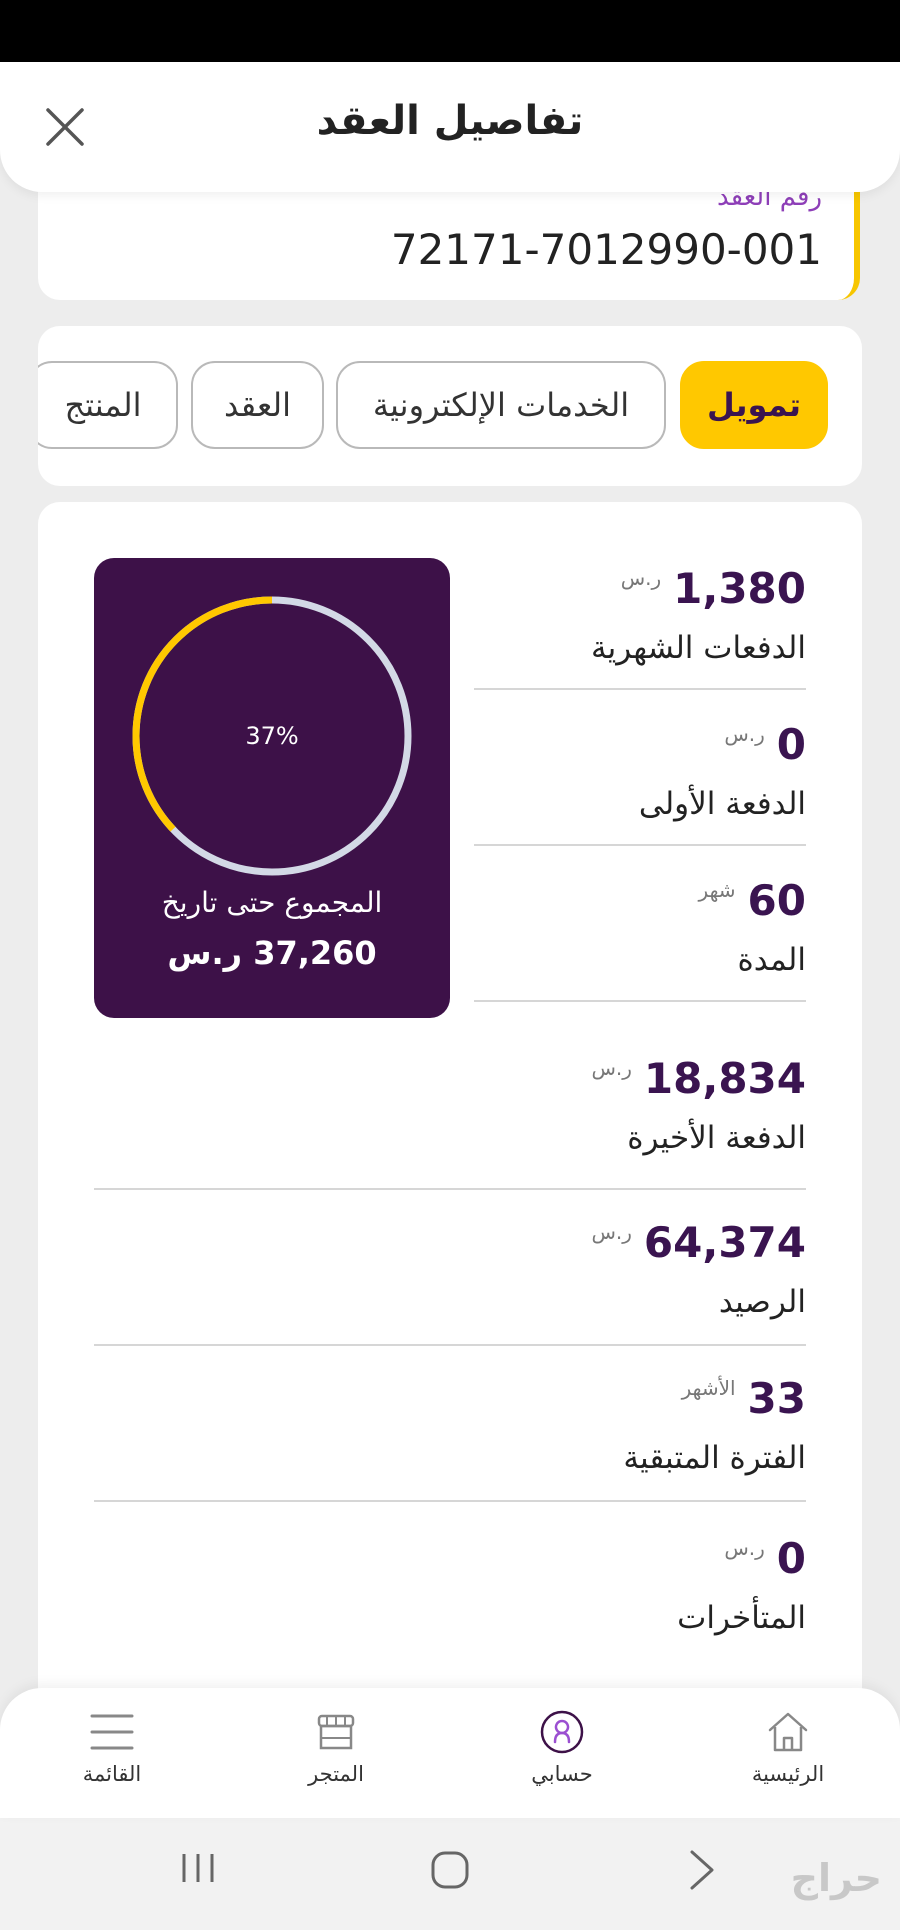 The height and width of the screenshot is (1930, 900). What do you see at coordinates (501, 405) in the screenshot?
I see `tab-eservices: الخدمات الإلكترونية` at bounding box center [501, 405].